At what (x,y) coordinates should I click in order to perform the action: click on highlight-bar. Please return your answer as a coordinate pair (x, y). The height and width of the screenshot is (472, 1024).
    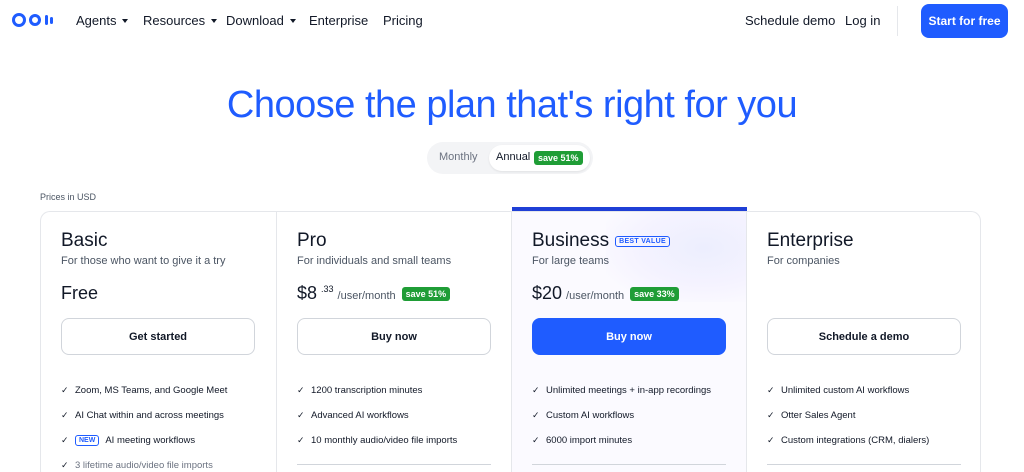
    Looking at the image, I should click on (629, 209).